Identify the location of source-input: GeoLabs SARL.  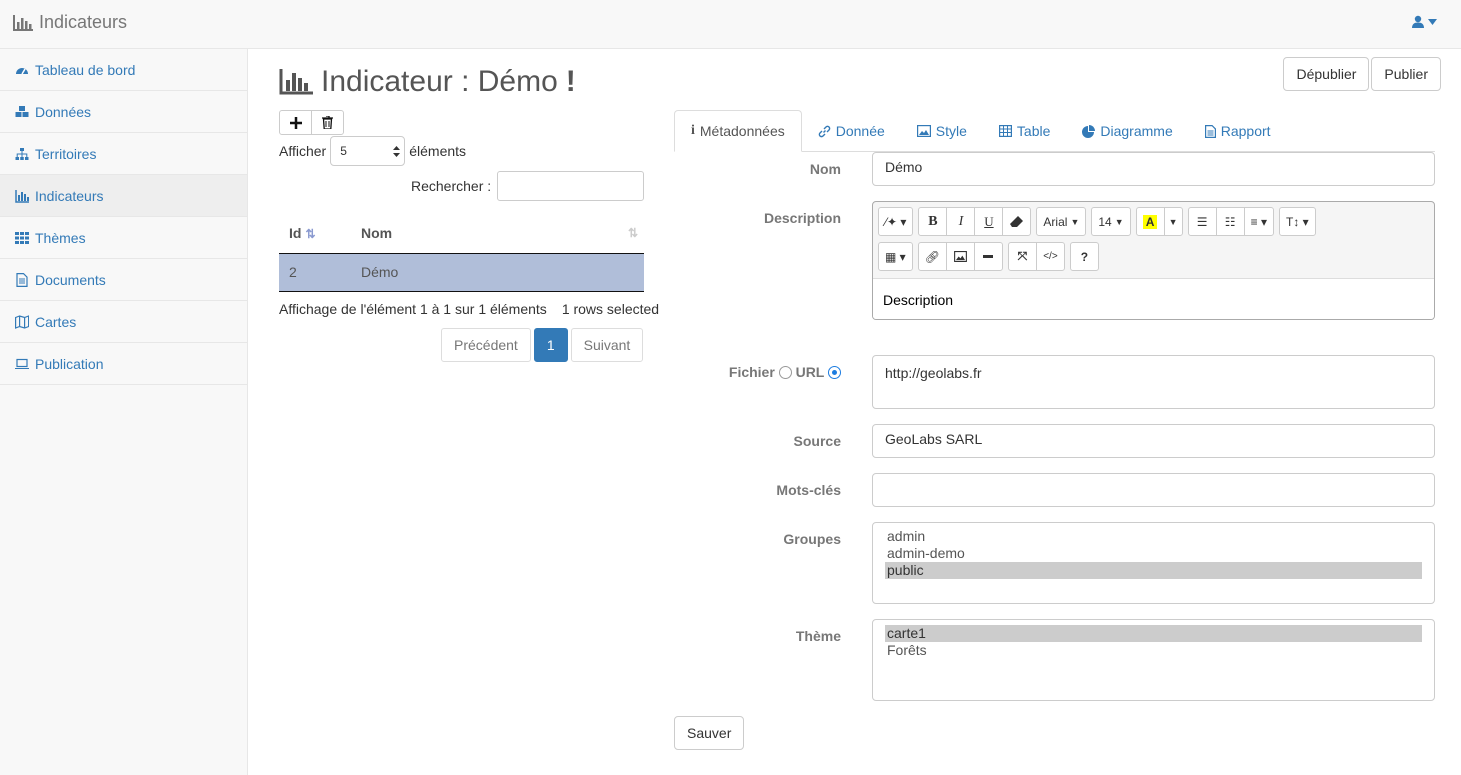
(1153, 441).